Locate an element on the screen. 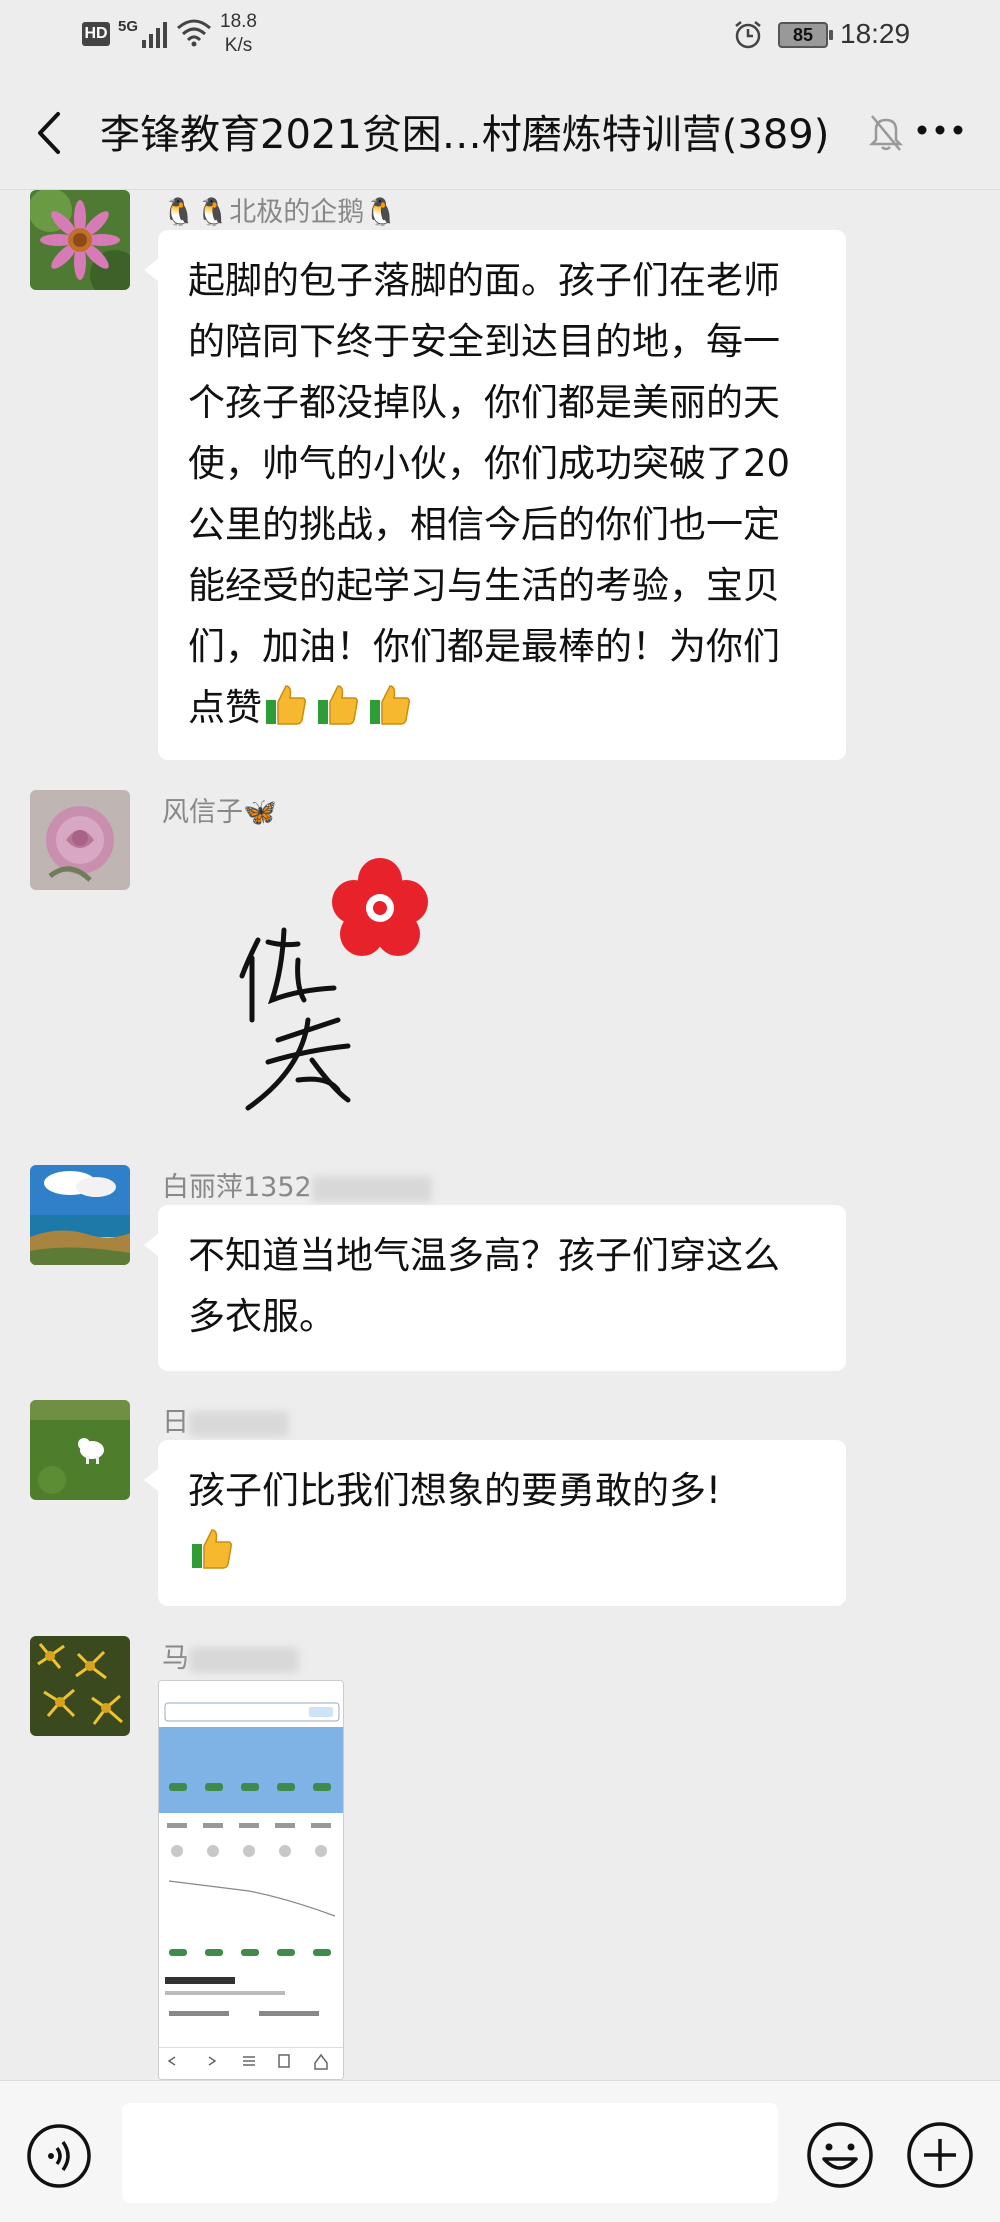 The image size is (1000, 2222). network-speed: 18.8 K/s is located at coordinates (238, 34).